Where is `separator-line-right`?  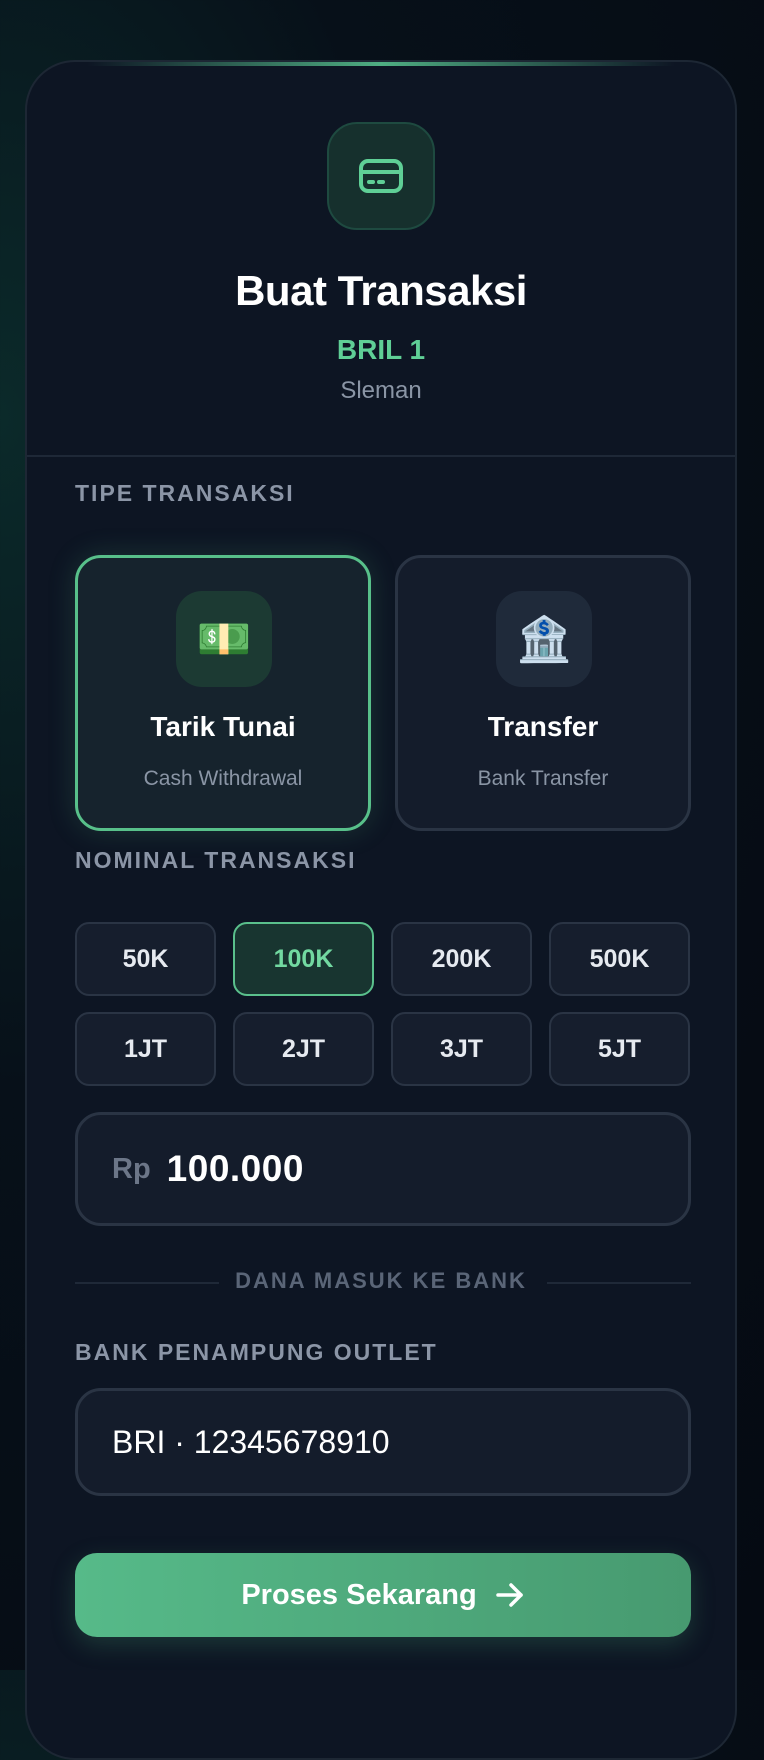 separator-line-right is located at coordinates (619, 1283).